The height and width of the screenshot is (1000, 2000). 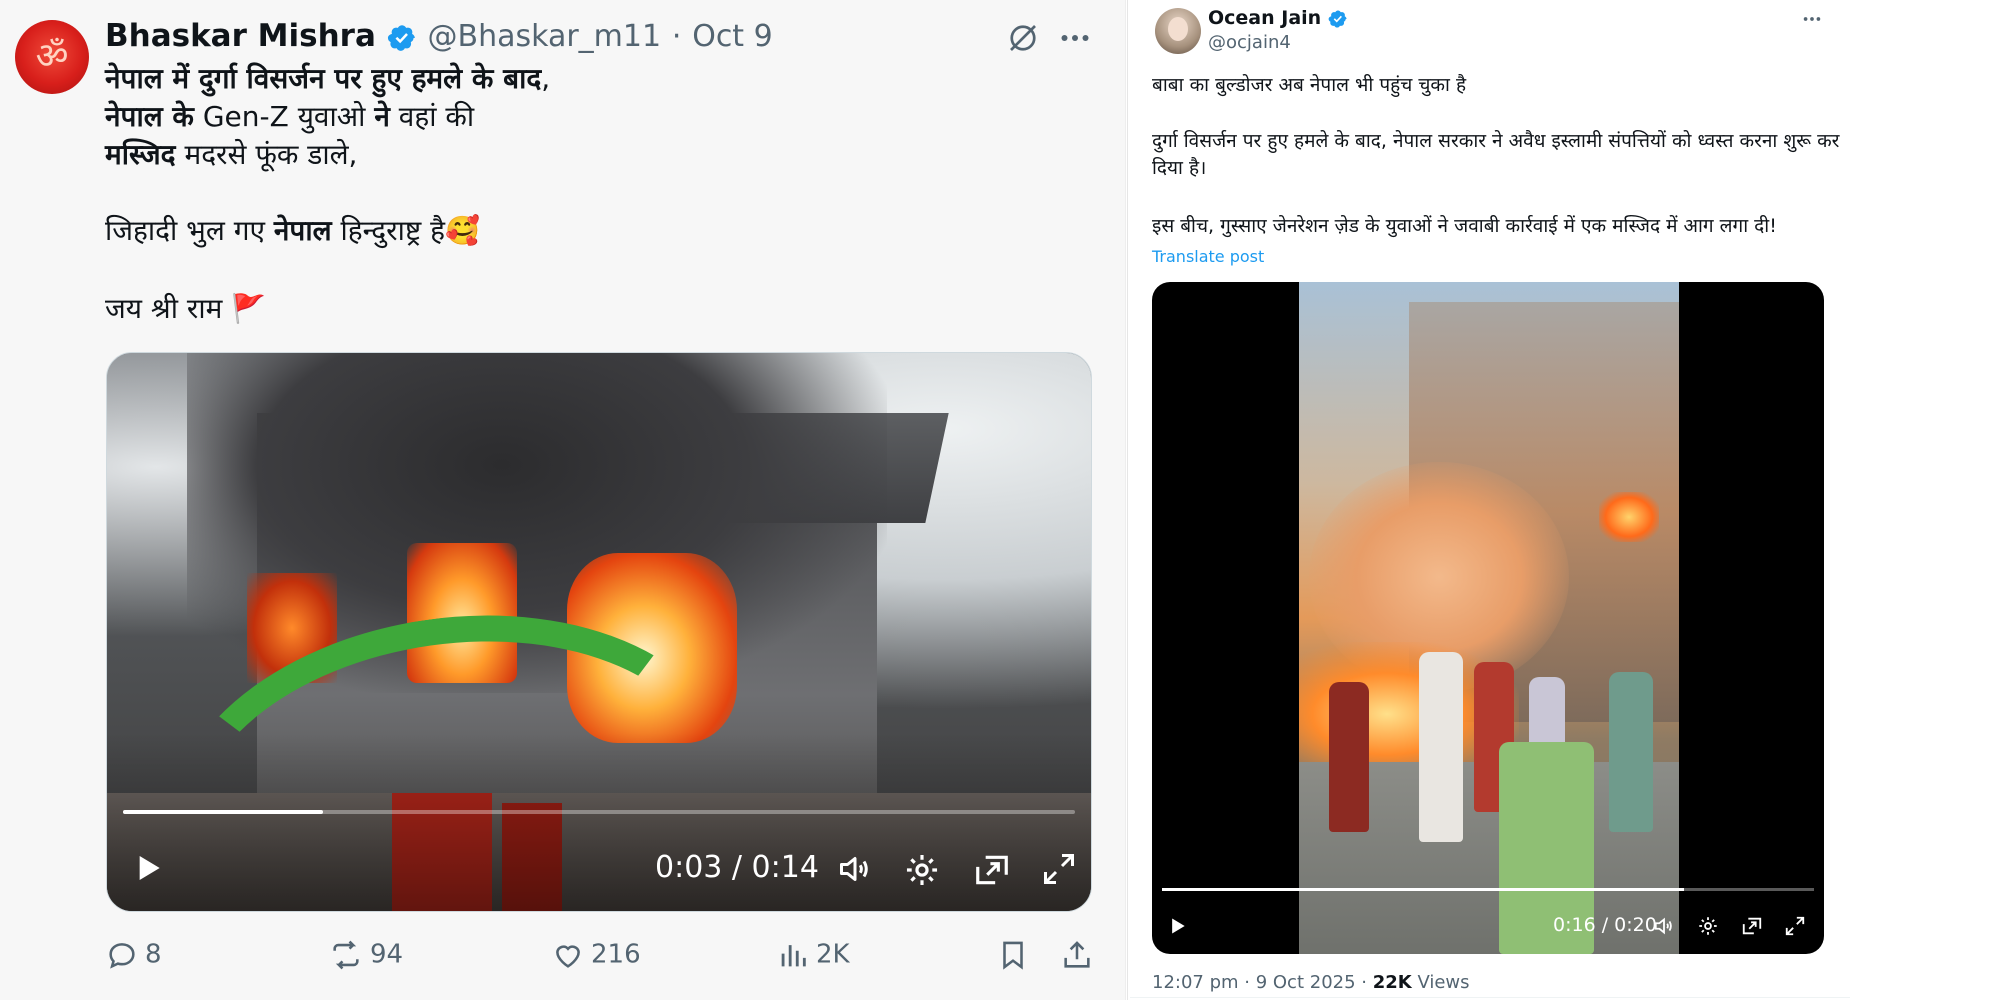 What do you see at coordinates (544, 36) in the screenshot?
I see `author-handle: @Bhaskar_m11` at bounding box center [544, 36].